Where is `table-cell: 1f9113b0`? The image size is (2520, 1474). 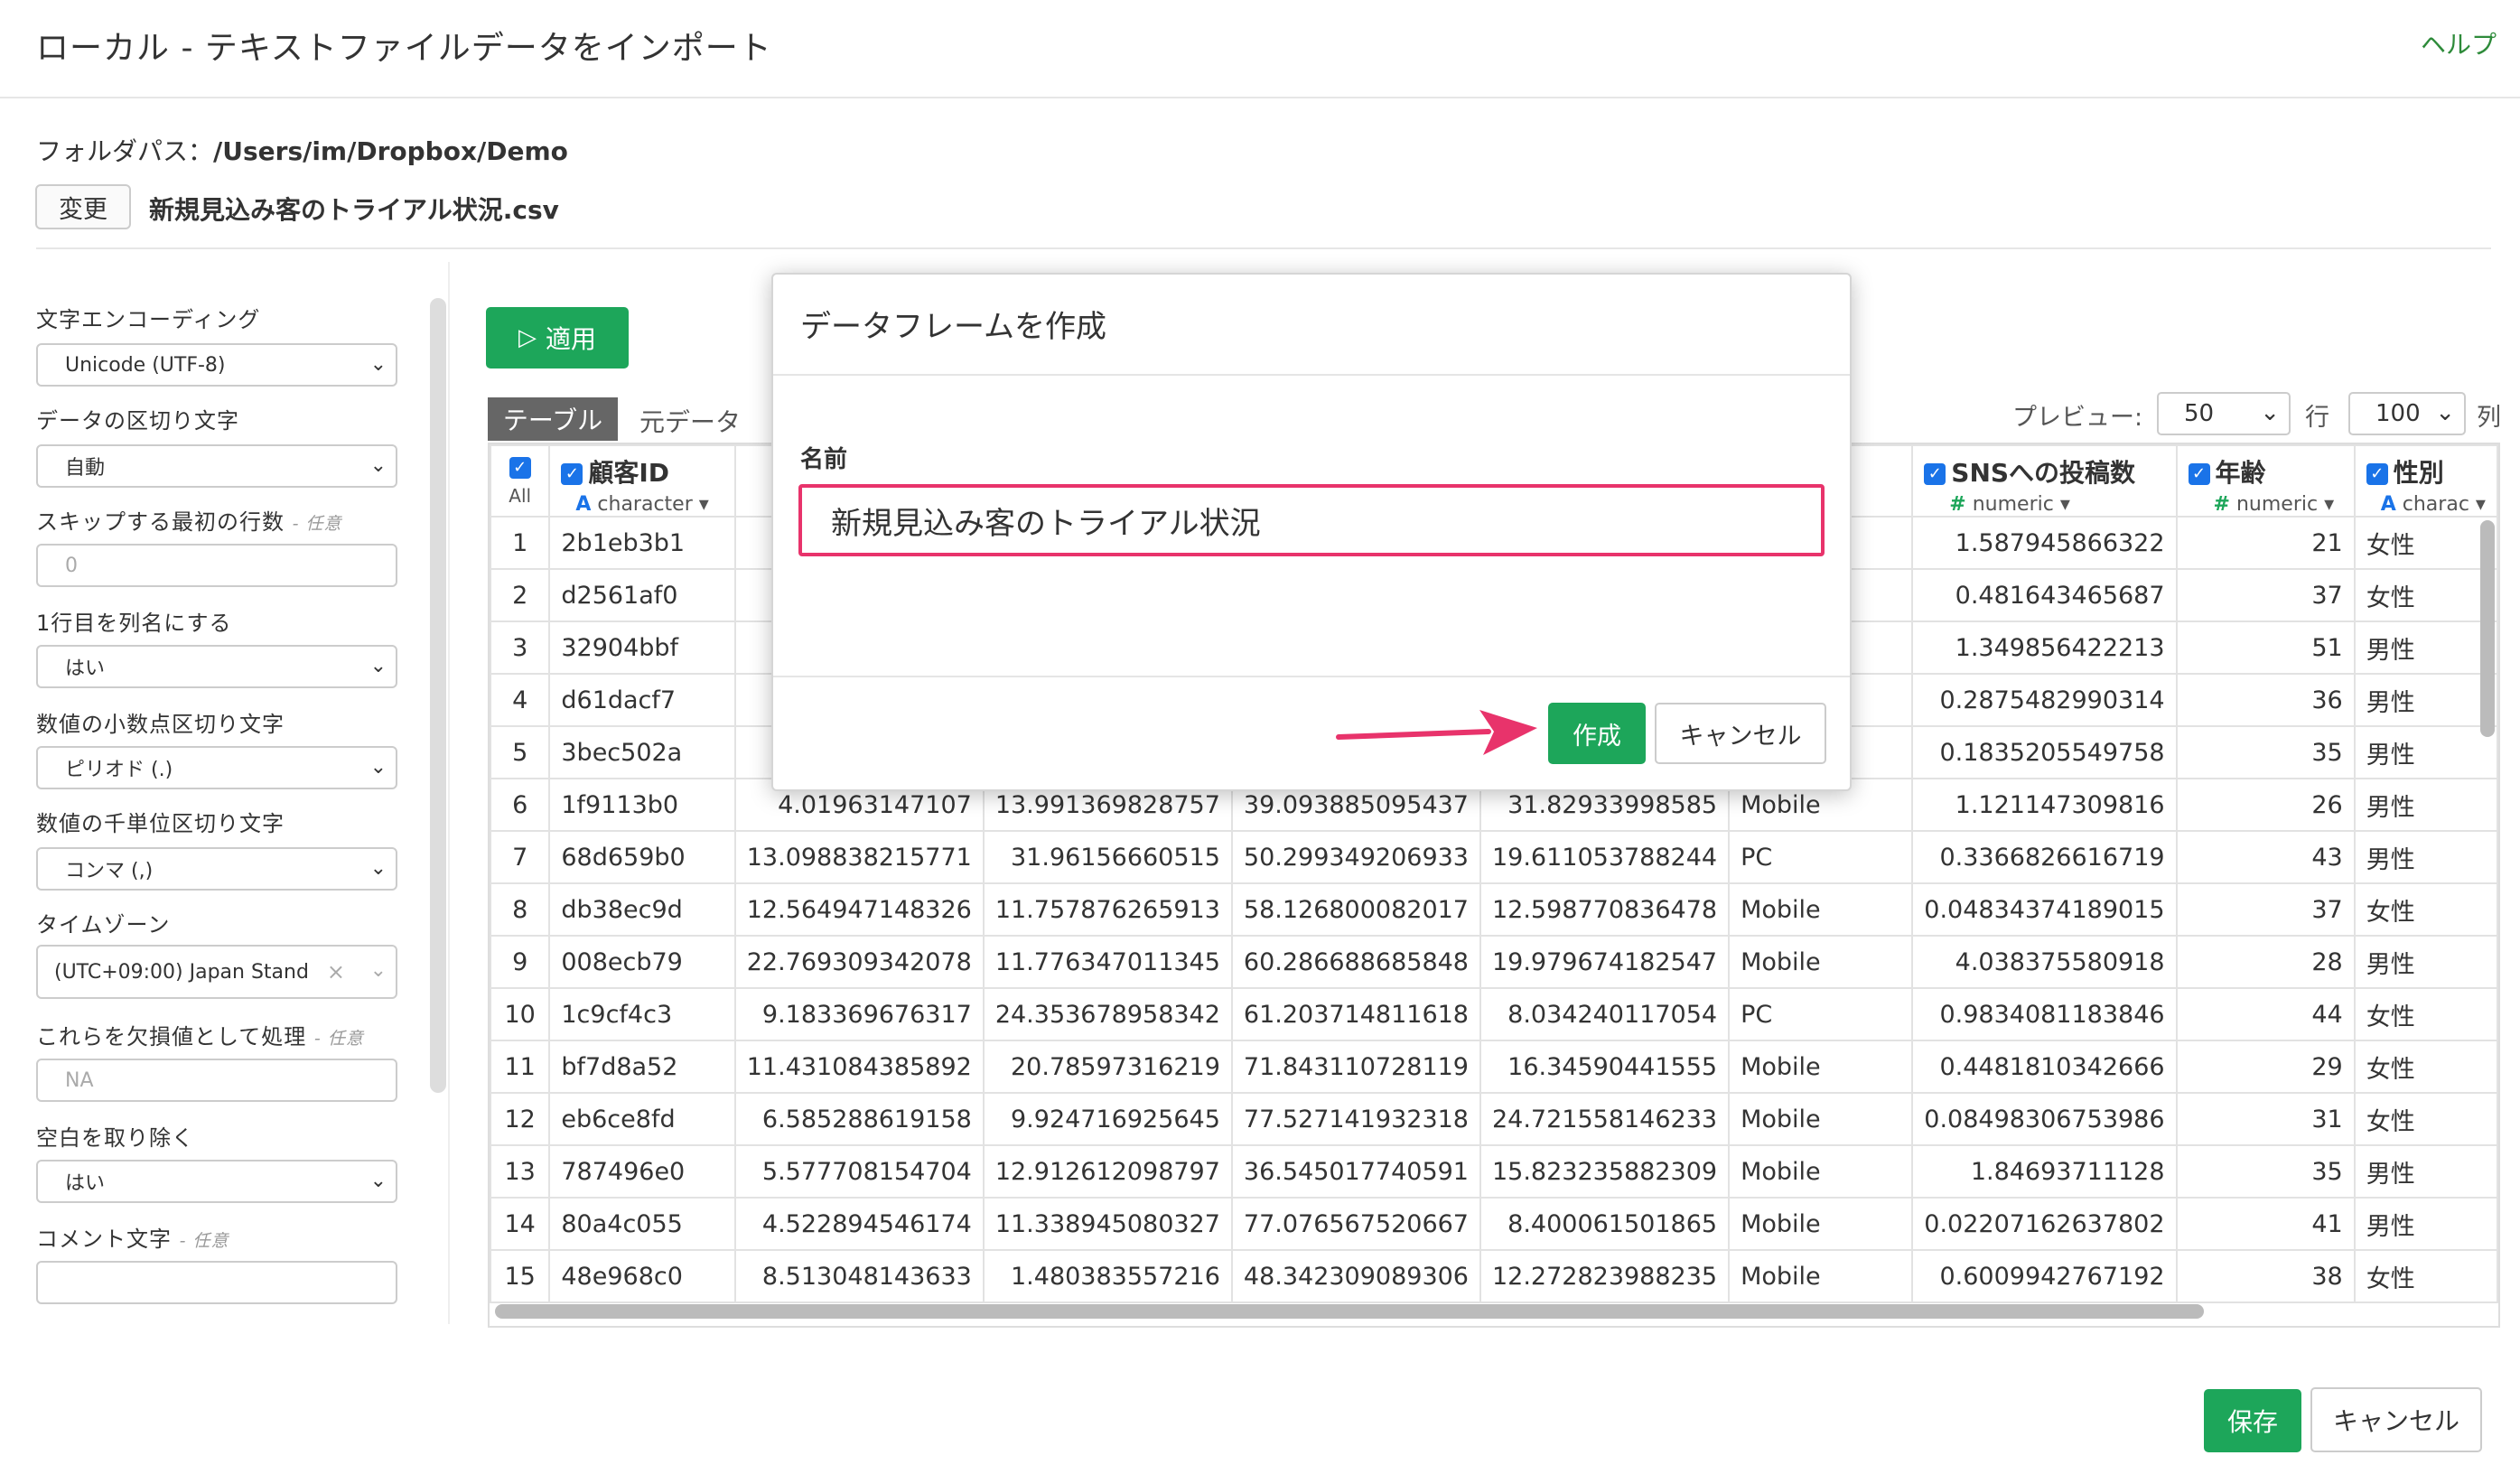 table-cell: 1f9113b0 is located at coordinates (642, 805).